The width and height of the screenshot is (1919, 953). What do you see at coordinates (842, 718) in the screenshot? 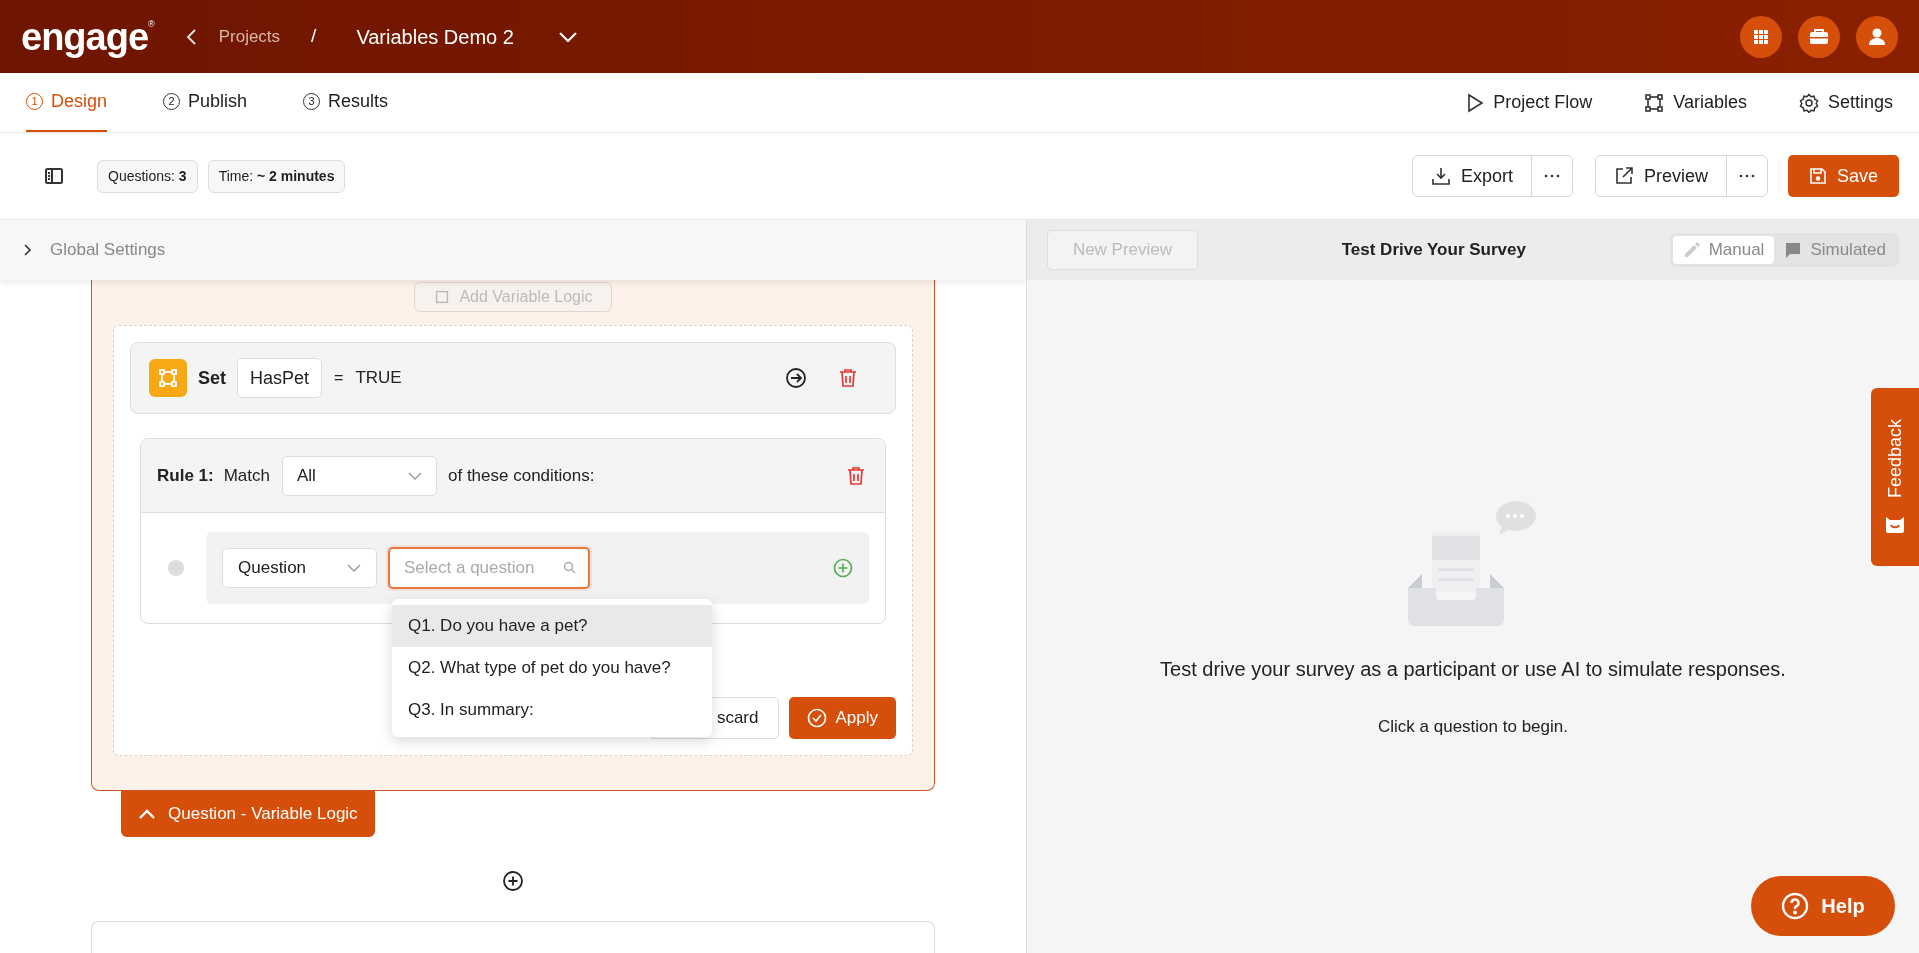
I see `apply-button: Apply` at bounding box center [842, 718].